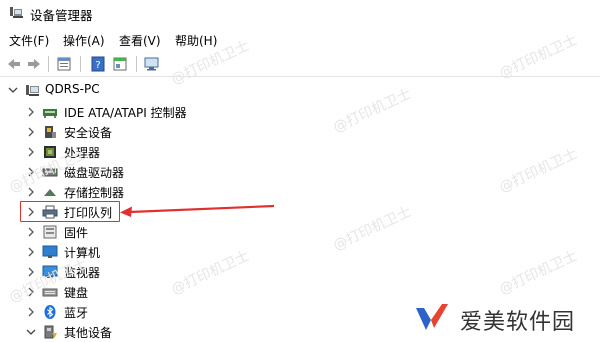  I want to click on computer-root-icon, so click(32, 90).